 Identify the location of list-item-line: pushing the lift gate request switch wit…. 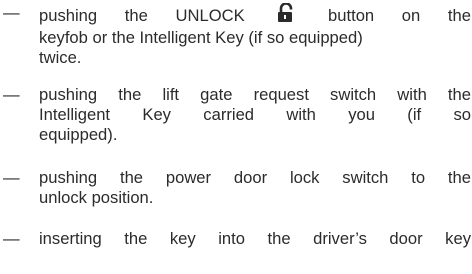
(255, 94).